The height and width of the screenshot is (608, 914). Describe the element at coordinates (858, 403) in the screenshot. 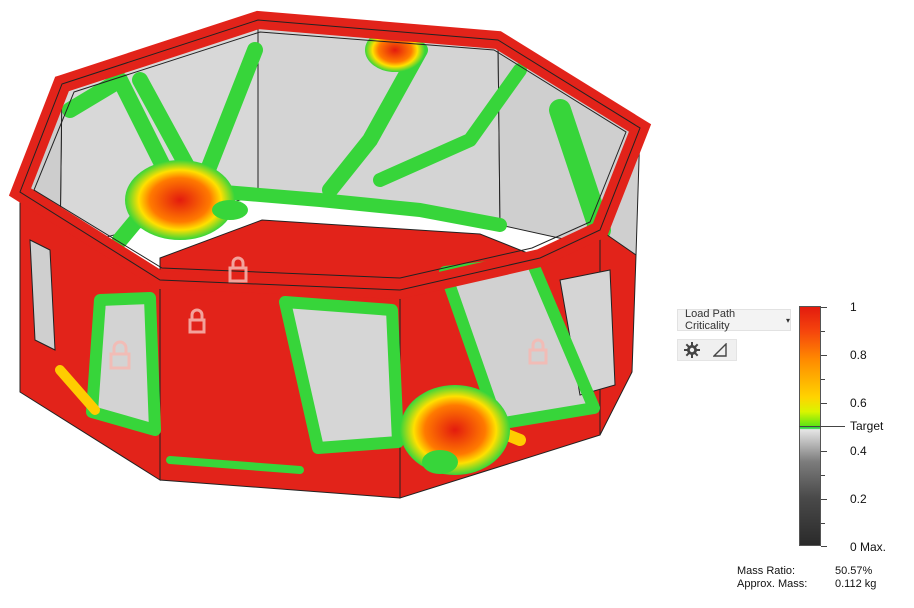

I see `legend-label-0.6: 0.6` at that location.